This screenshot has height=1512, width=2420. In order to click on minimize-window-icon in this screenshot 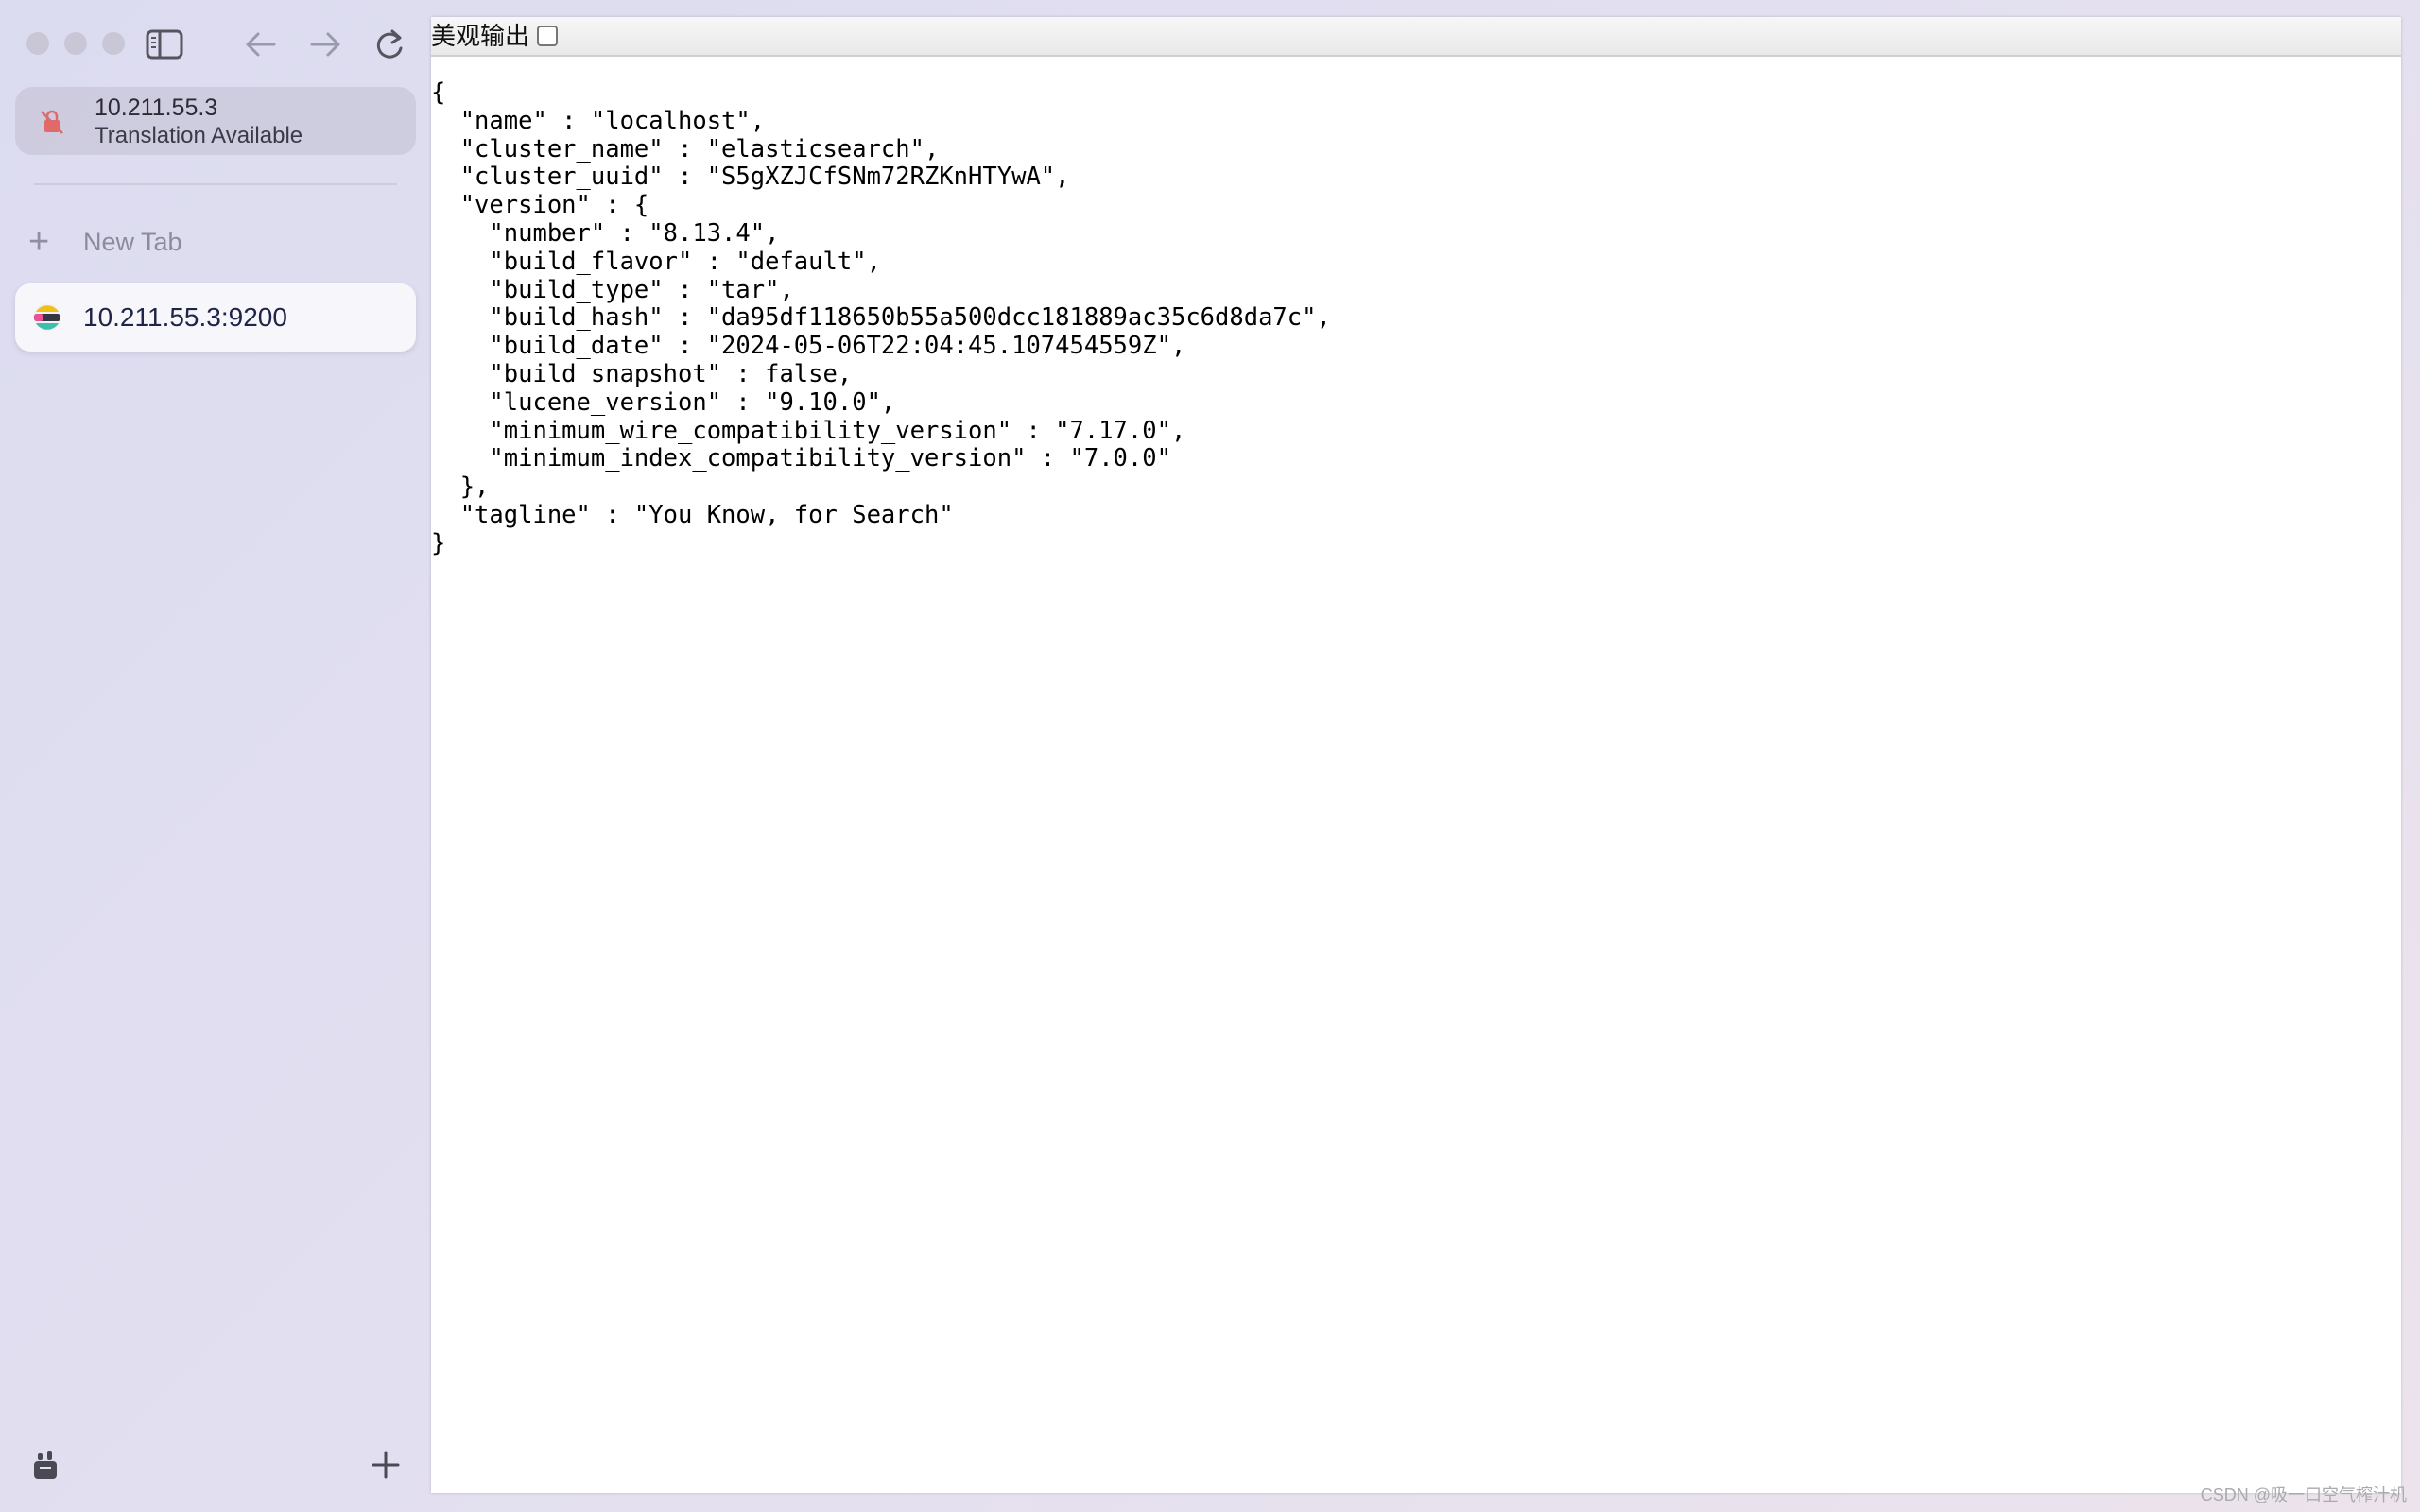, I will do `click(75, 43)`.